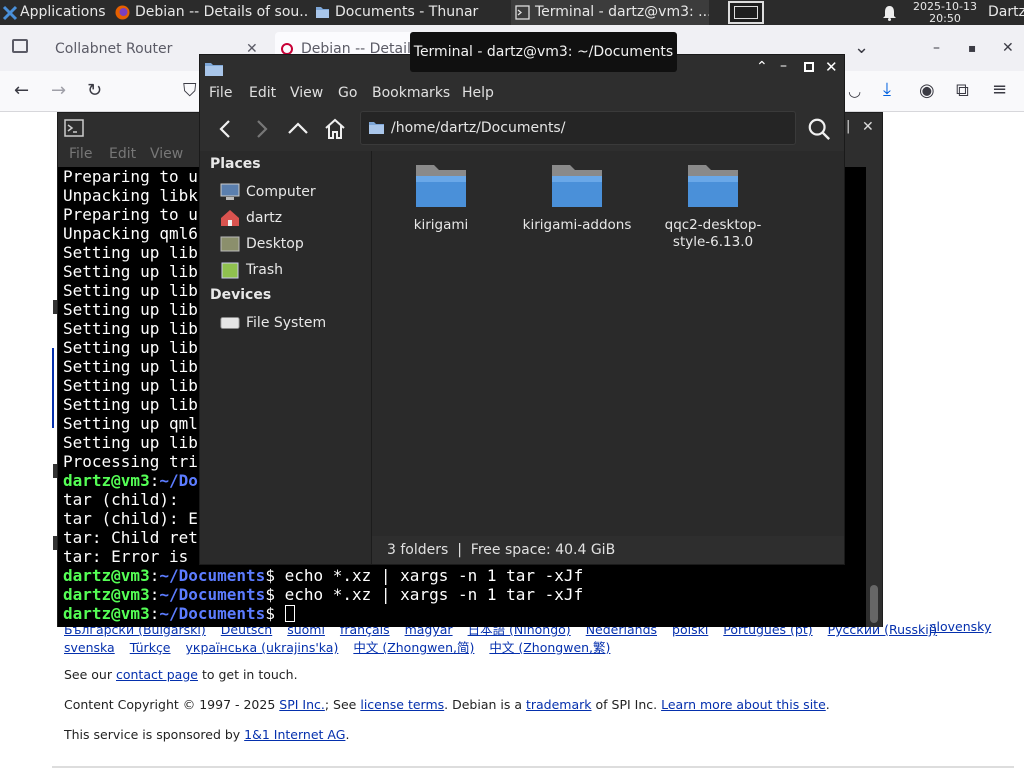 The width and height of the screenshot is (1024, 768). Describe the element at coordinates (166, 154) in the screenshot. I see `terminal-menu-view: View` at that location.